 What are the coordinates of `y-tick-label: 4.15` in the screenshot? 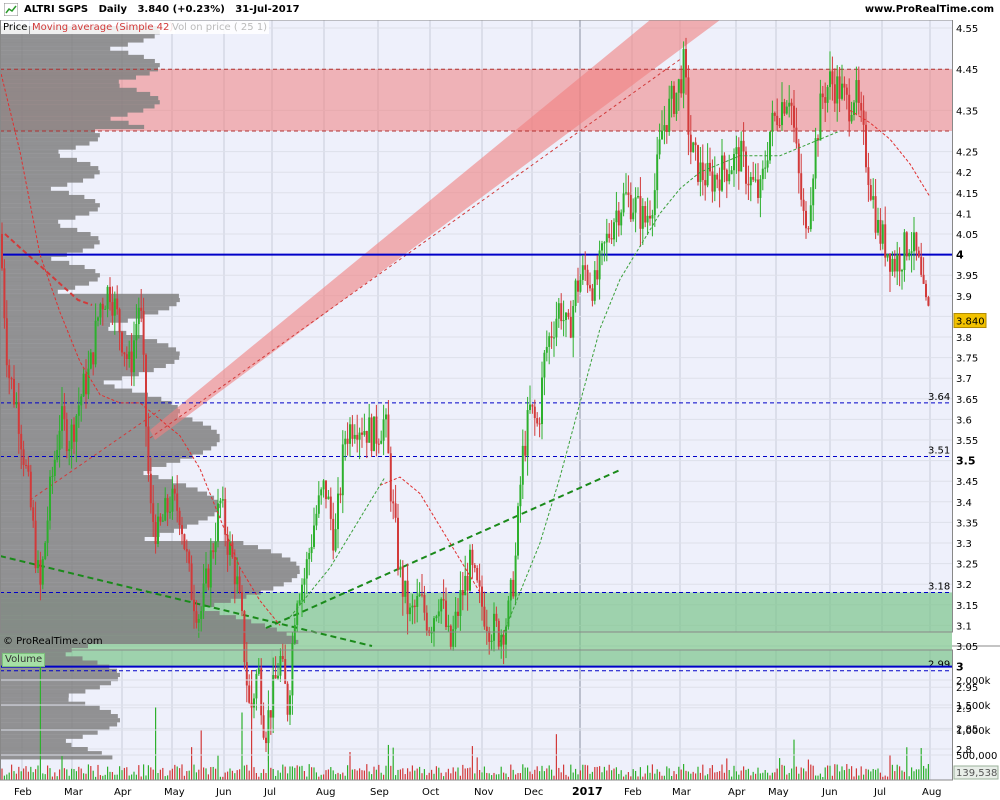 It's located at (967, 194).